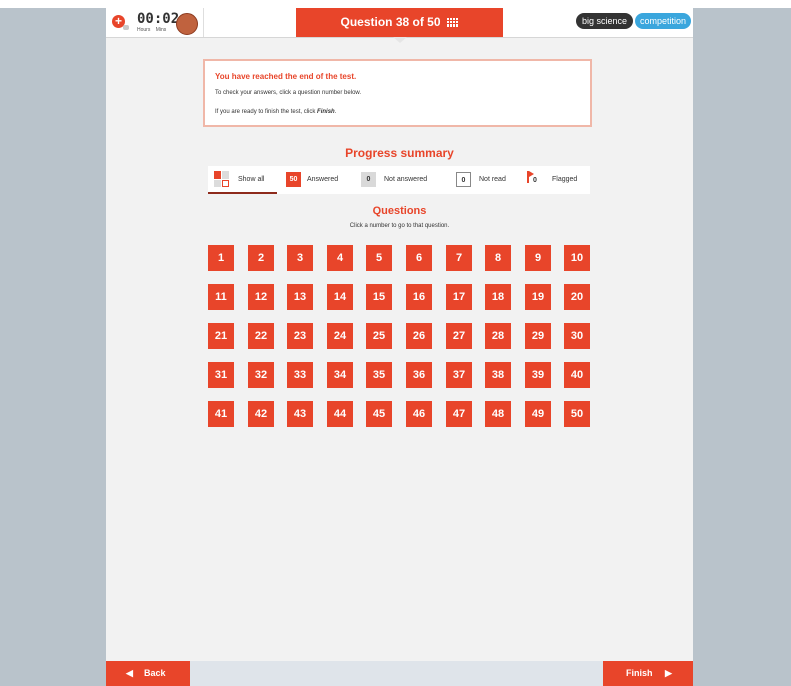 The height and width of the screenshot is (686, 791). I want to click on question-button-5: 5, so click(379, 258).